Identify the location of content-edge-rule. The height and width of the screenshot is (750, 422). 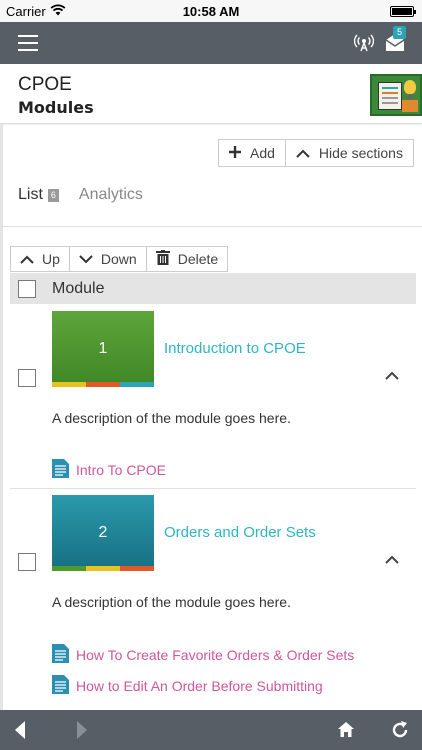
(1, 417).